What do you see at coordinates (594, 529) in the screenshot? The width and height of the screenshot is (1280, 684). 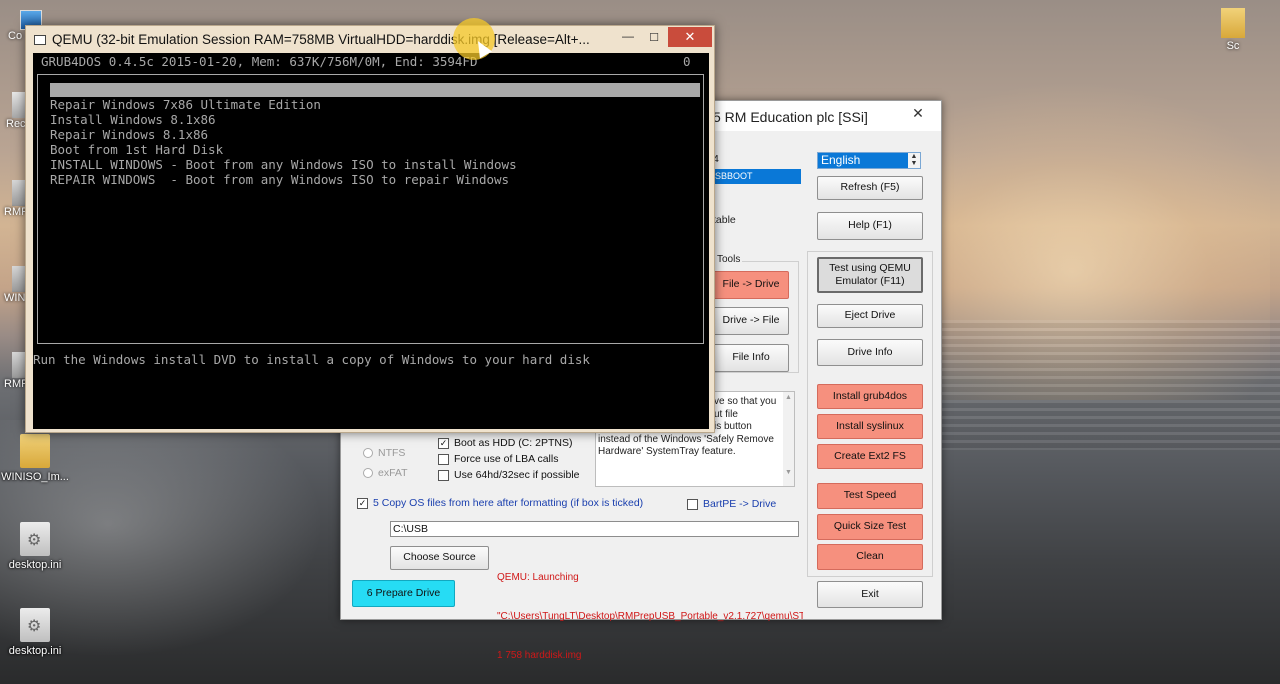 I see `source-path-input: C:\USB` at bounding box center [594, 529].